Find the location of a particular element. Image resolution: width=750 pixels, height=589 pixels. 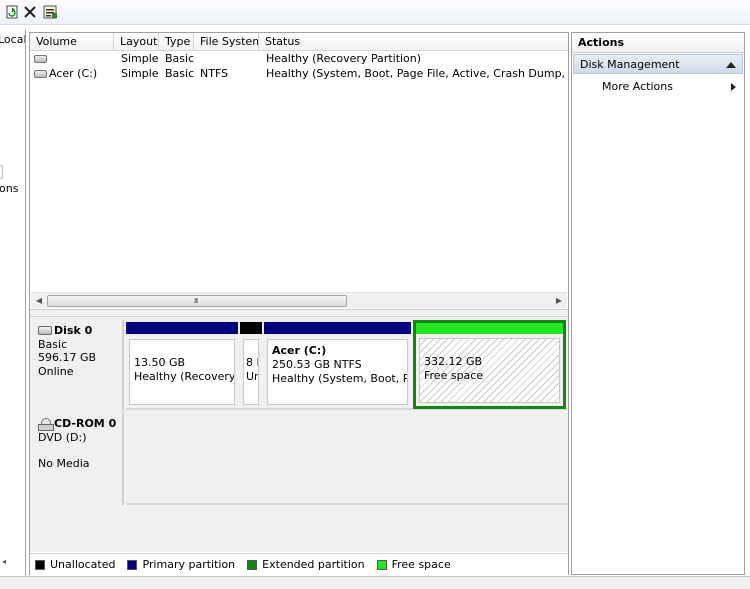

column-header-status: Status is located at coordinates (413, 42).